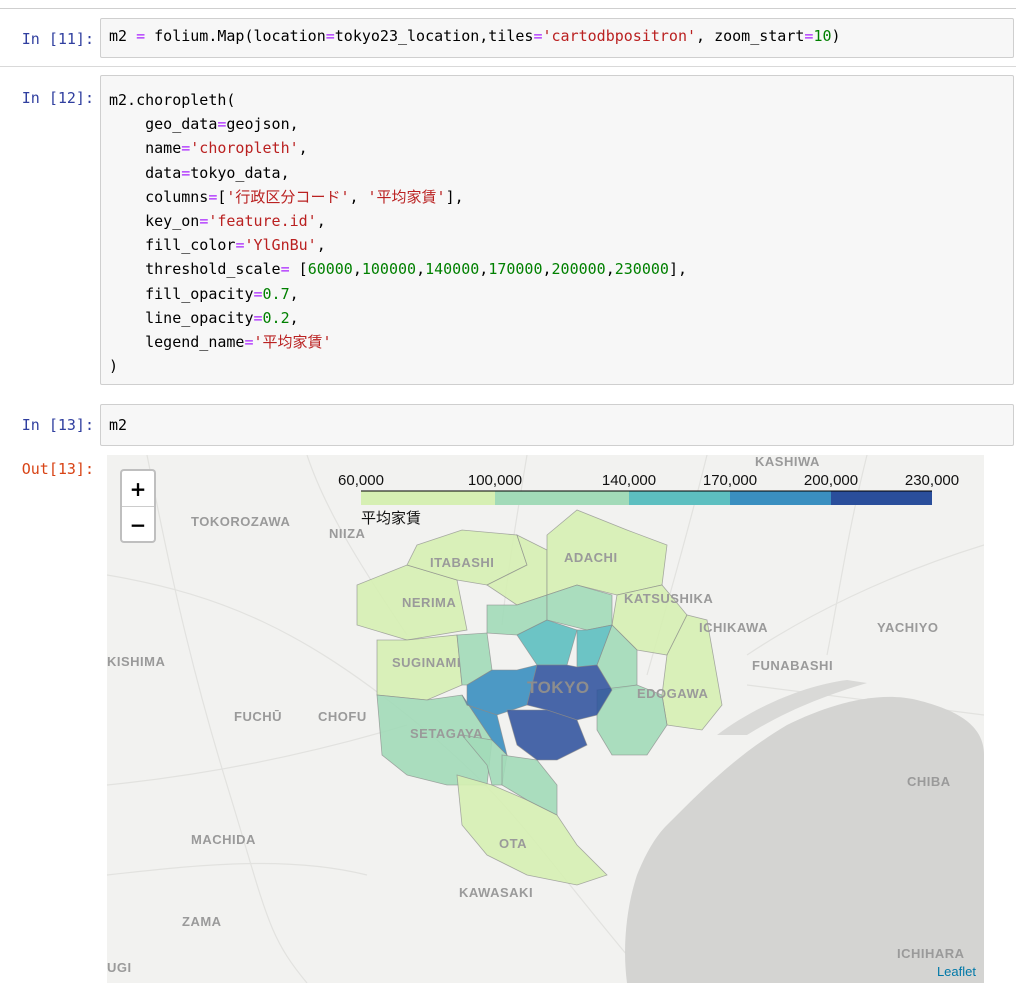 This screenshot has height=1003, width=1024. Describe the element at coordinates (931, 953) in the screenshot. I see `label-ichihara: ICHIHARA` at that location.